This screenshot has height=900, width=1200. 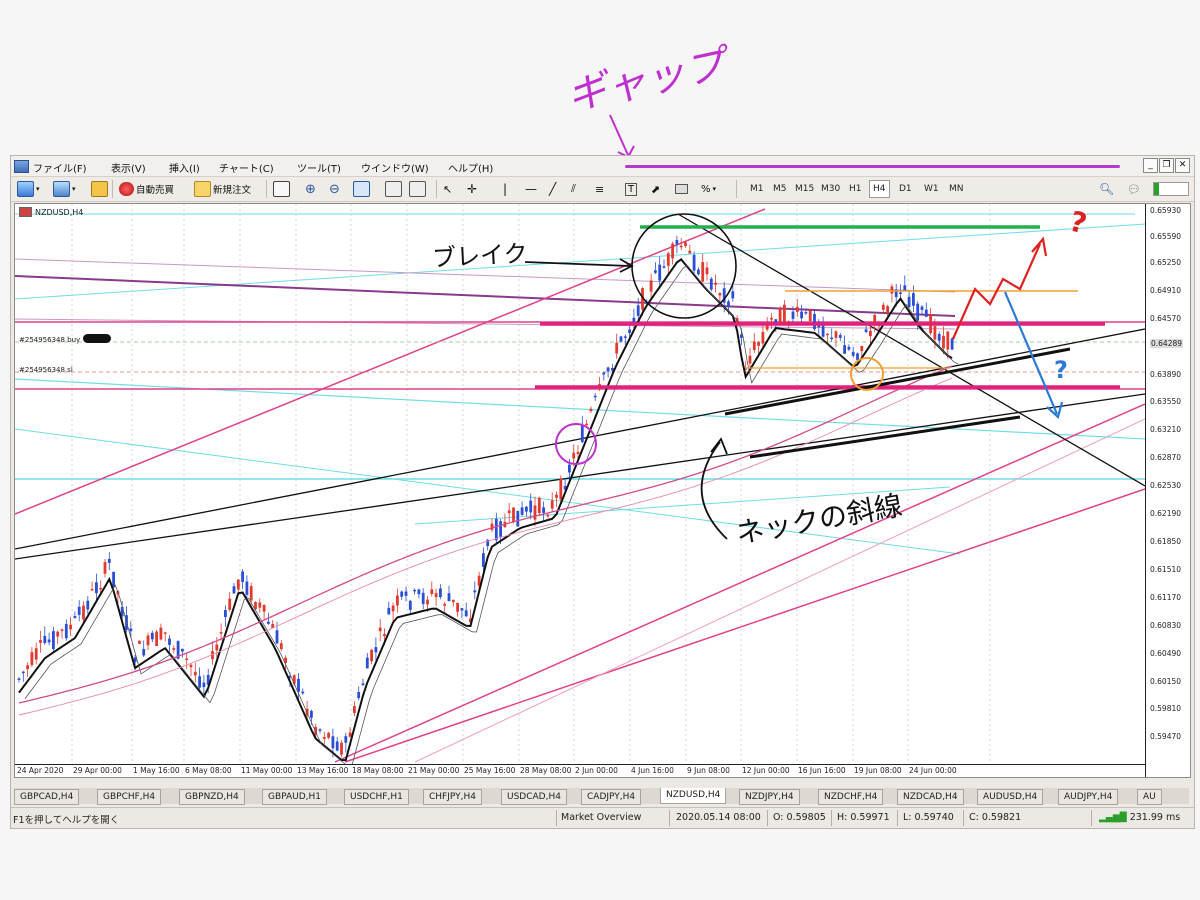 What do you see at coordinates (28, 189) in the screenshot?
I see `new-chart-button: ▾` at bounding box center [28, 189].